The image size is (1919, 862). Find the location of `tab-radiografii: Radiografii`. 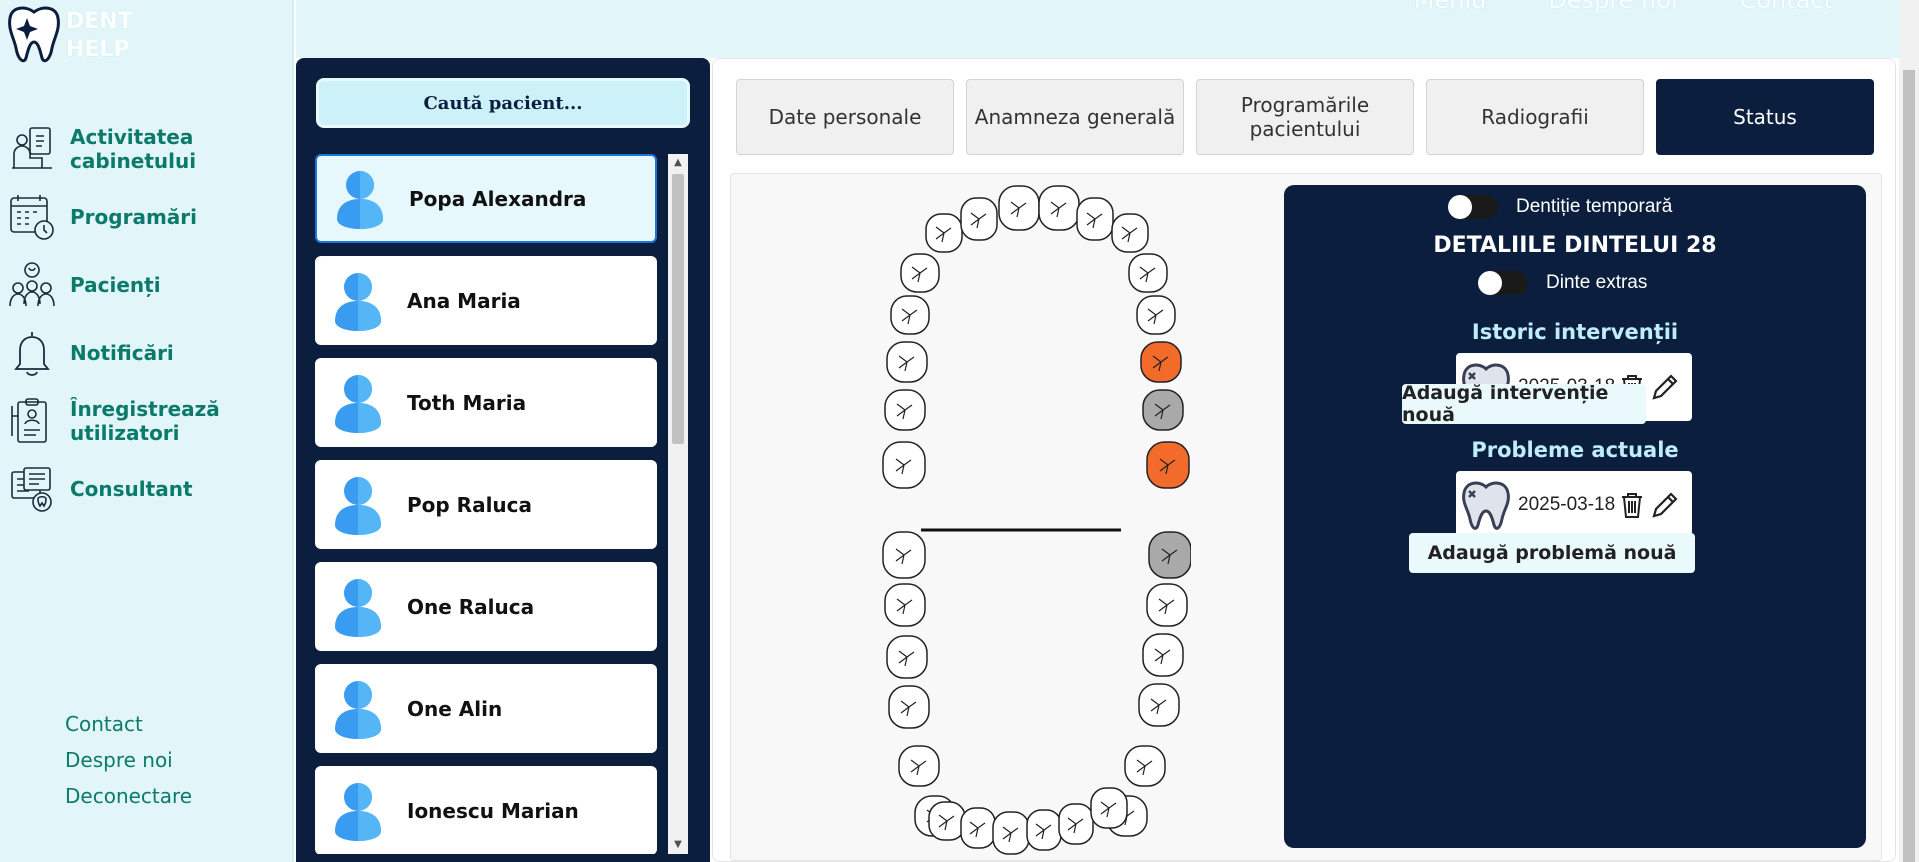

tab-radiografii: Radiografii is located at coordinates (1535, 117).